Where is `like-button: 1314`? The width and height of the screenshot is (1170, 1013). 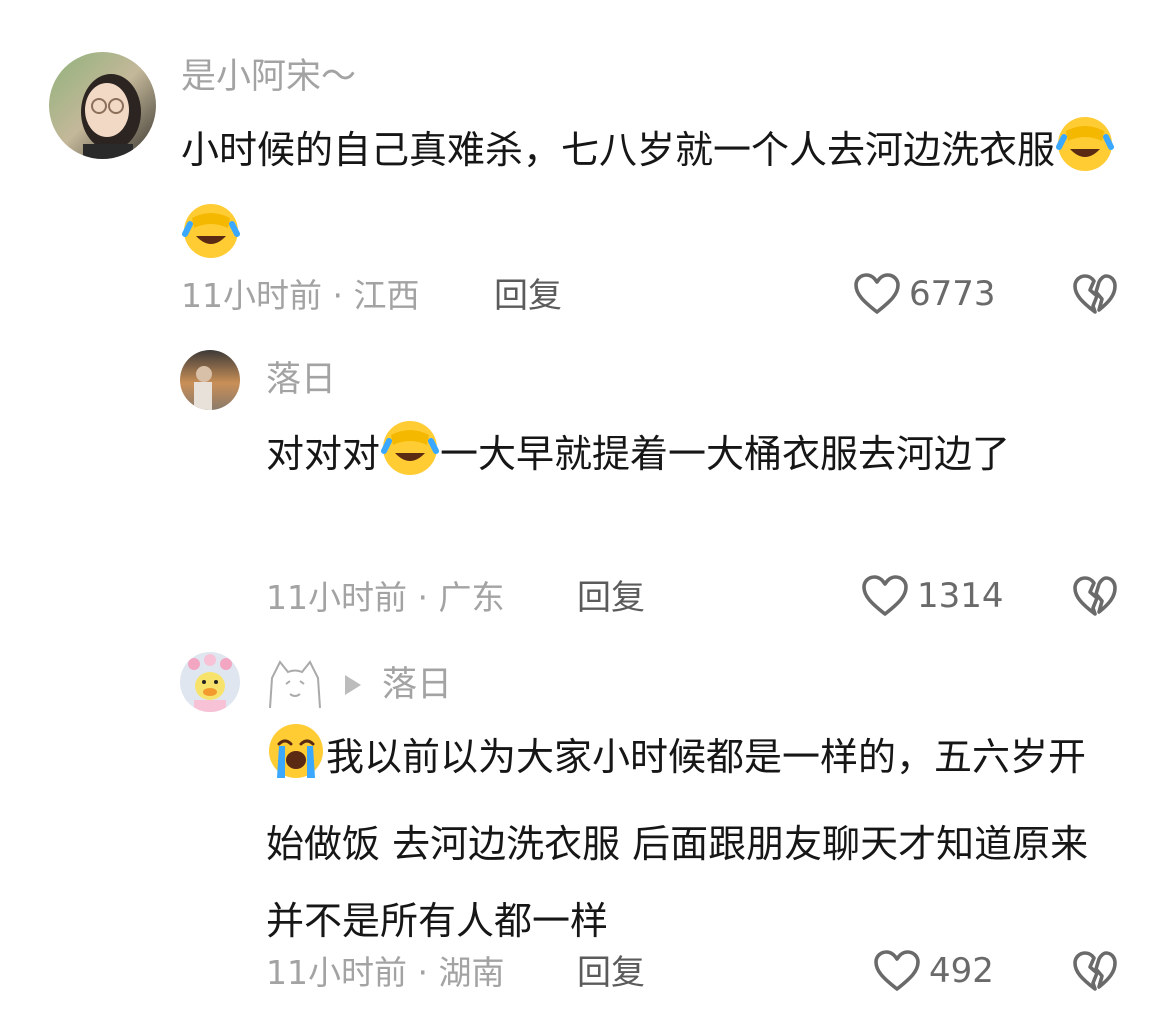 like-button: 1314 is located at coordinates (932, 596).